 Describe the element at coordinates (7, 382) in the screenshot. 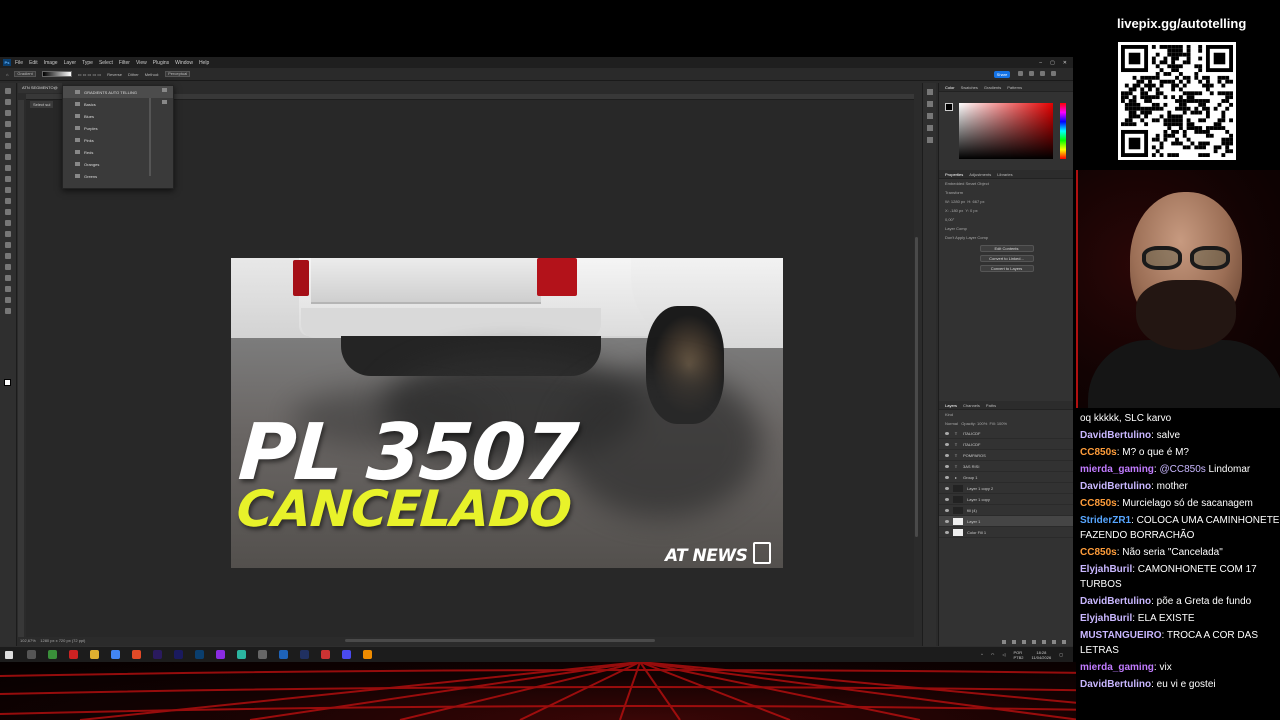

I see `foreground-color-swatch` at that location.